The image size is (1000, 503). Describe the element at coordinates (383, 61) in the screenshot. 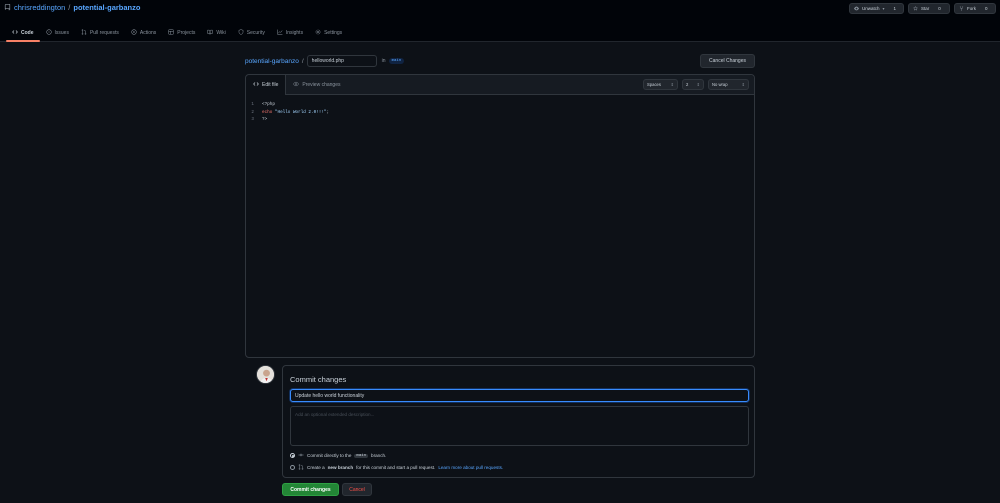

I see `in-label: in` at that location.